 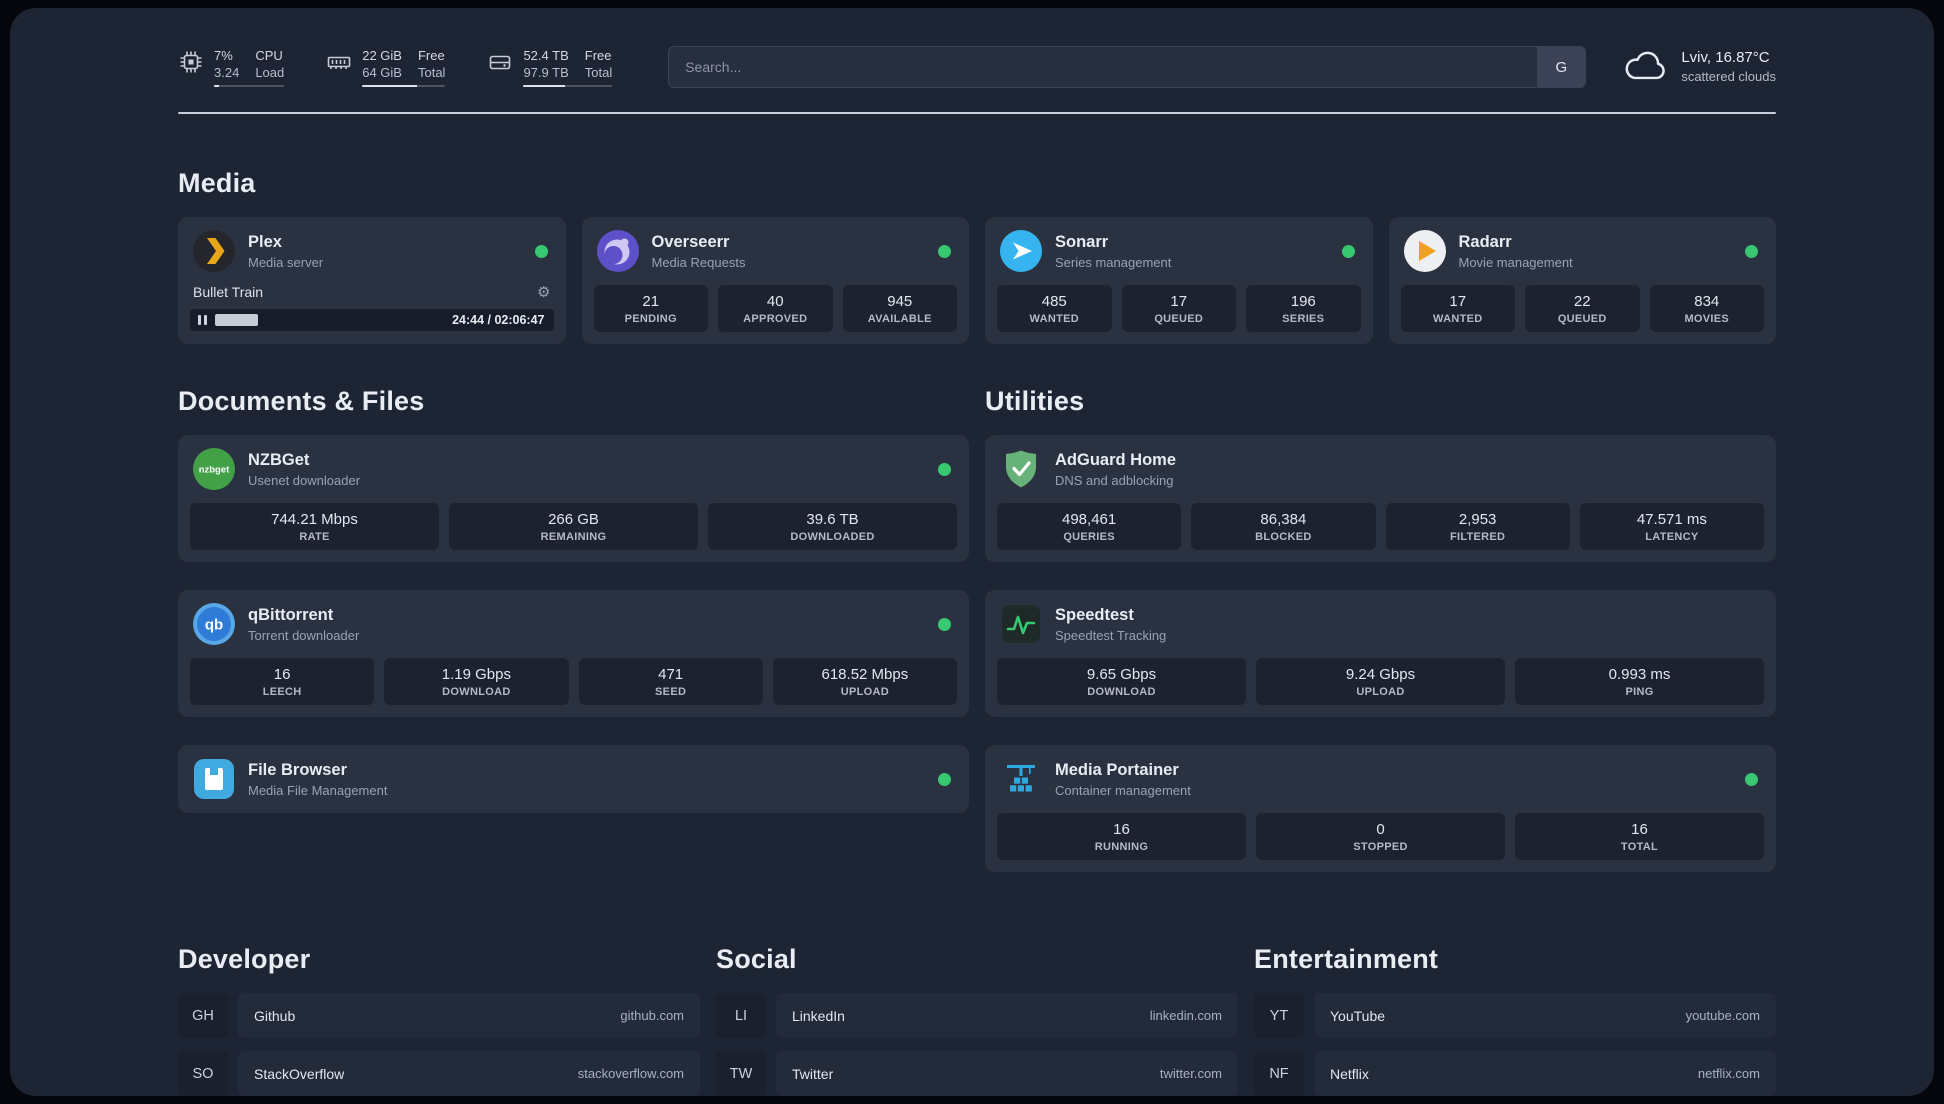 I want to click on bookmark-name: Netflix, so click(x=1349, y=1073).